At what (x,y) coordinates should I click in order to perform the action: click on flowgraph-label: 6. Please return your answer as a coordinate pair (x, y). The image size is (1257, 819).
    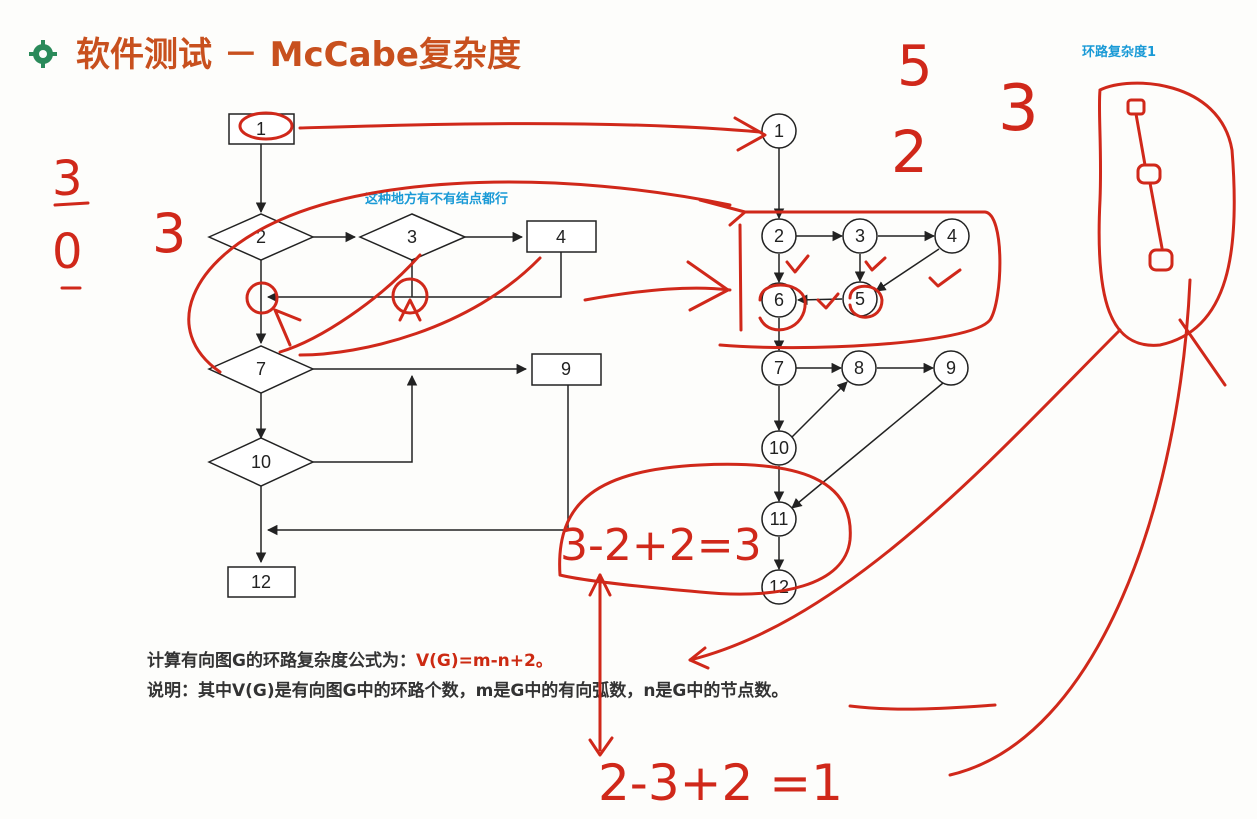
    Looking at the image, I should click on (779, 300).